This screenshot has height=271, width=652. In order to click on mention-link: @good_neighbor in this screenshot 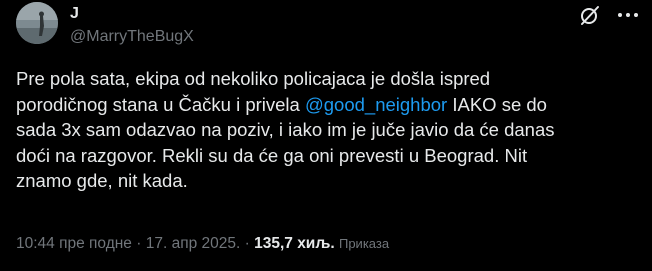, I will do `click(376, 104)`.